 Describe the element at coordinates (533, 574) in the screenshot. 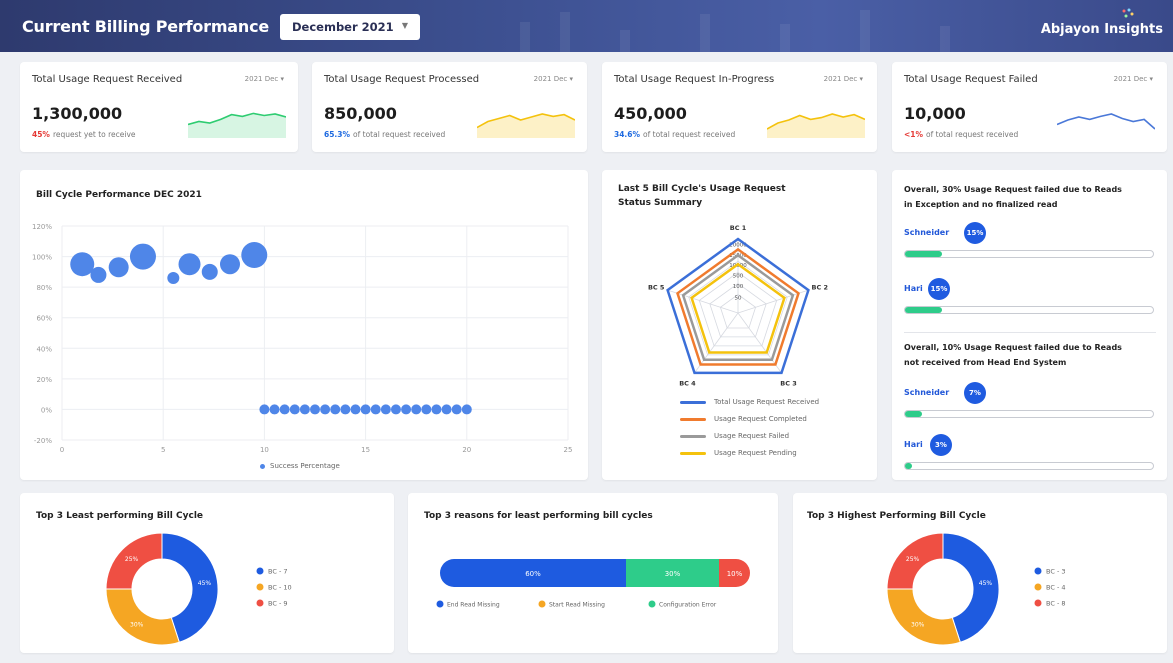

I see `reason-segment-label: 60%` at that location.